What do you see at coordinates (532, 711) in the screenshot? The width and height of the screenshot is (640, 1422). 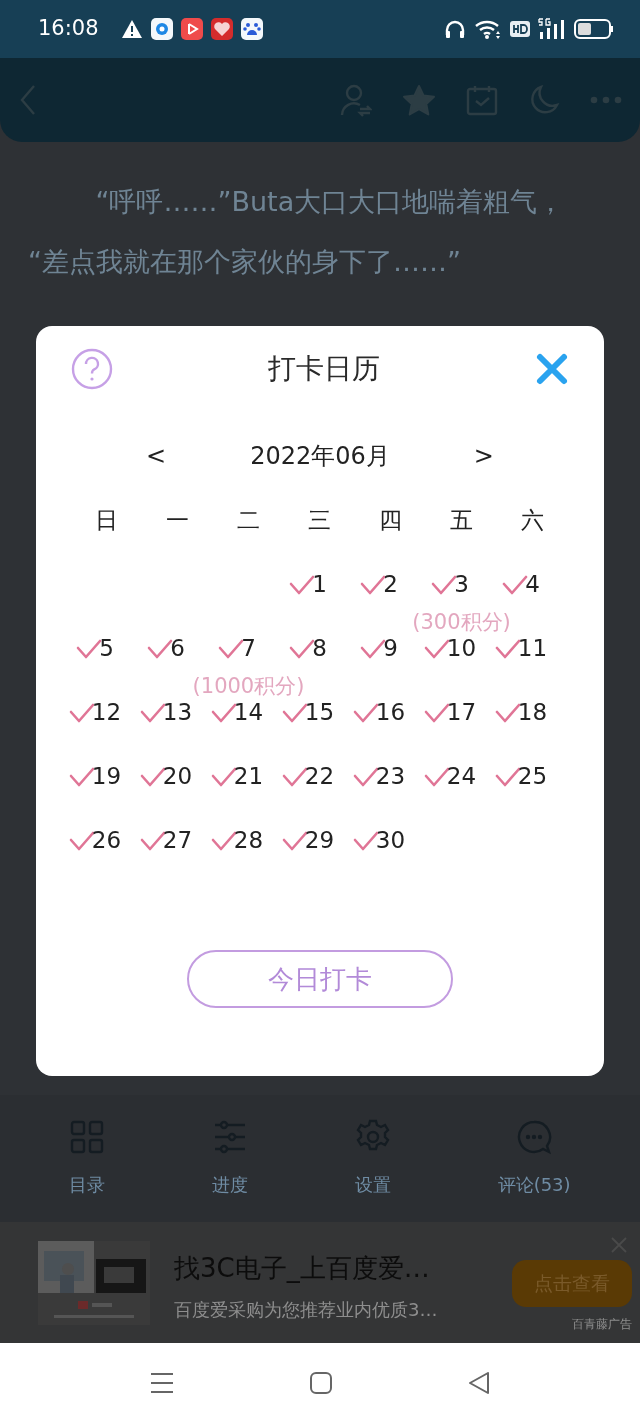 I see `day-number: 18` at bounding box center [532, 711].